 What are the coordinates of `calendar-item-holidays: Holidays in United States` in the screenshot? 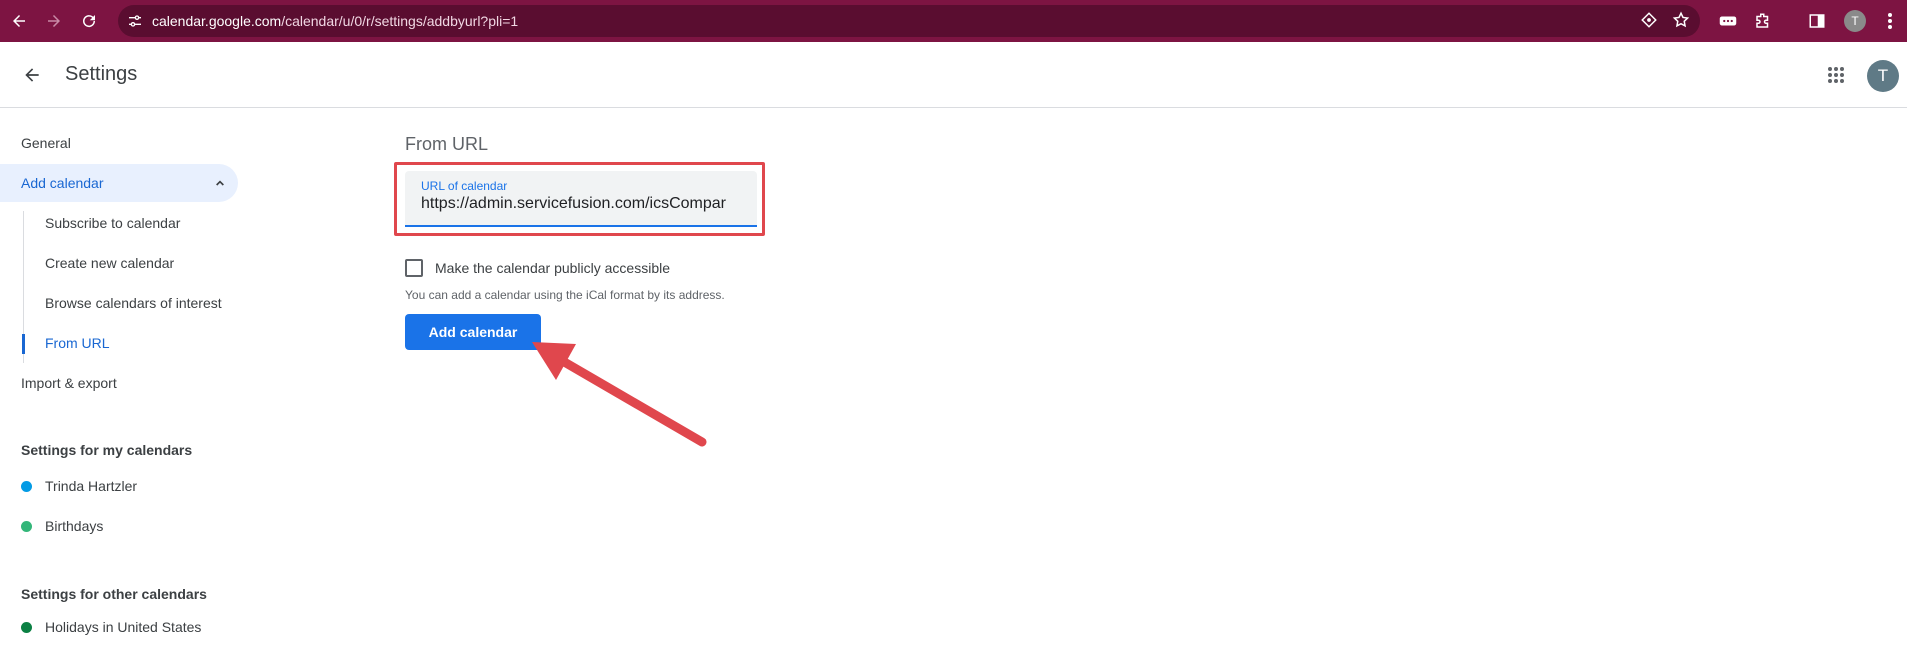 It's located at (100, 627).